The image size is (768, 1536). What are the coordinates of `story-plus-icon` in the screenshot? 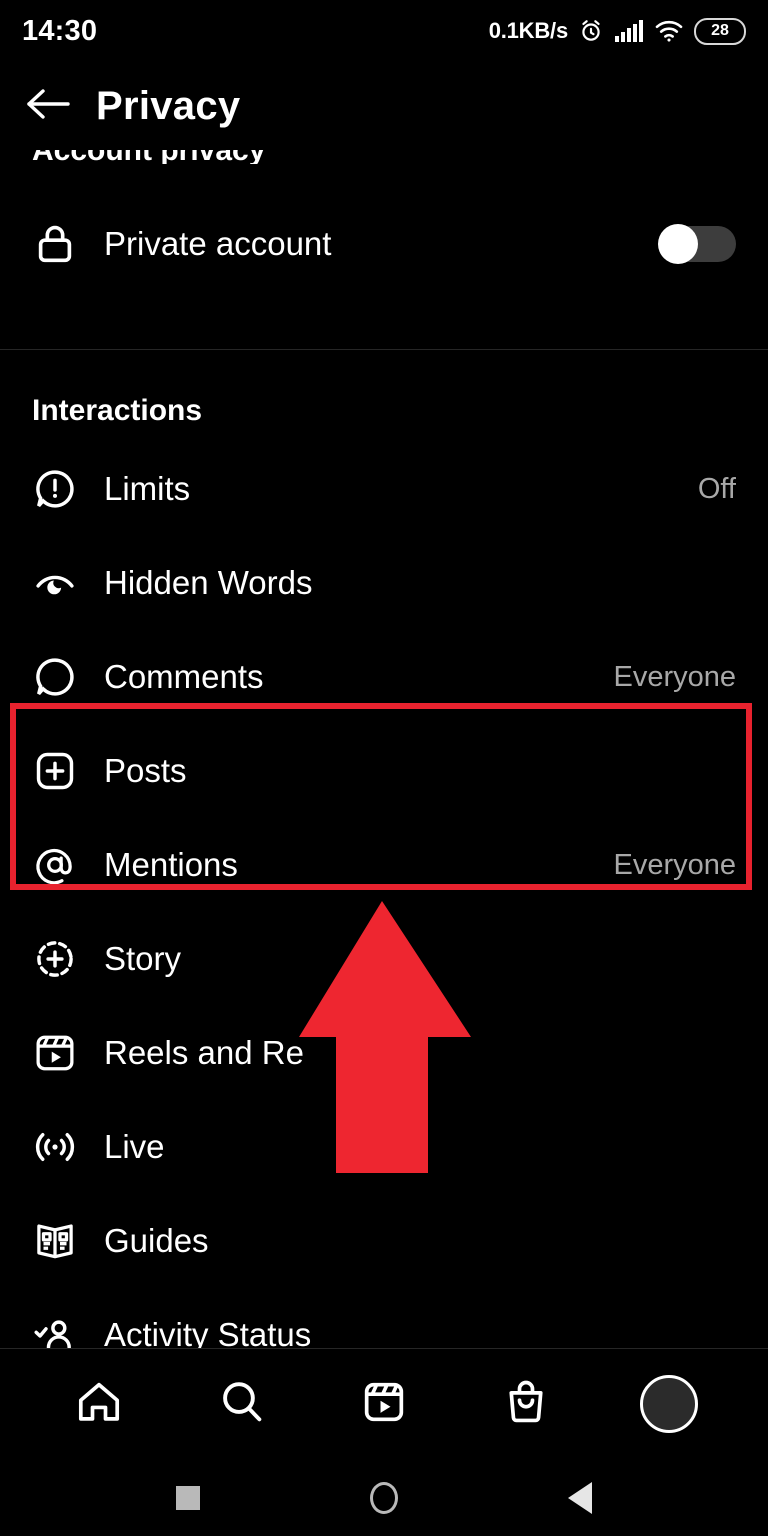 It's located at (62, 959).